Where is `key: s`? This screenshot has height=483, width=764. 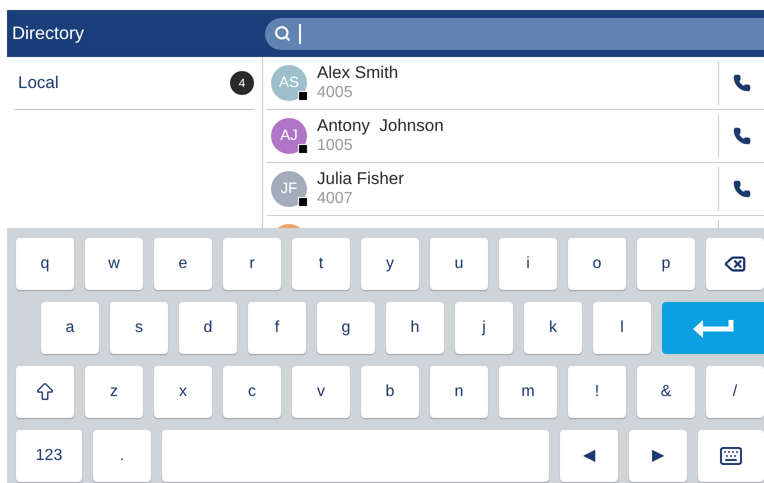 key: s is located at coordinates (139, 328).